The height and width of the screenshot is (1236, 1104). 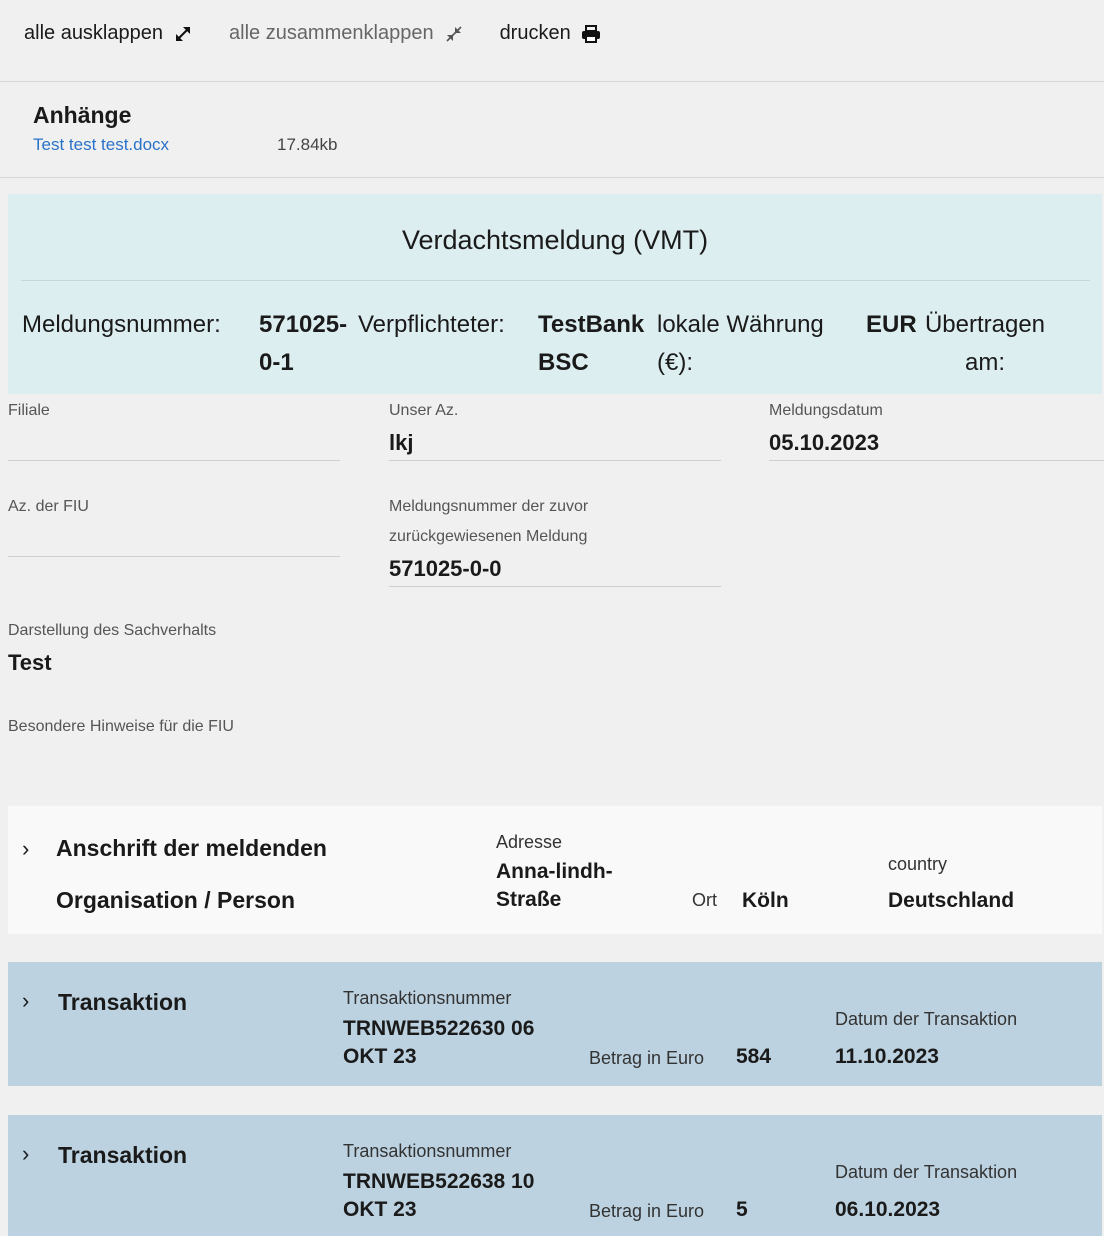 I want to click on our-ref-label: Unser Az., so click(x=424, y=410).